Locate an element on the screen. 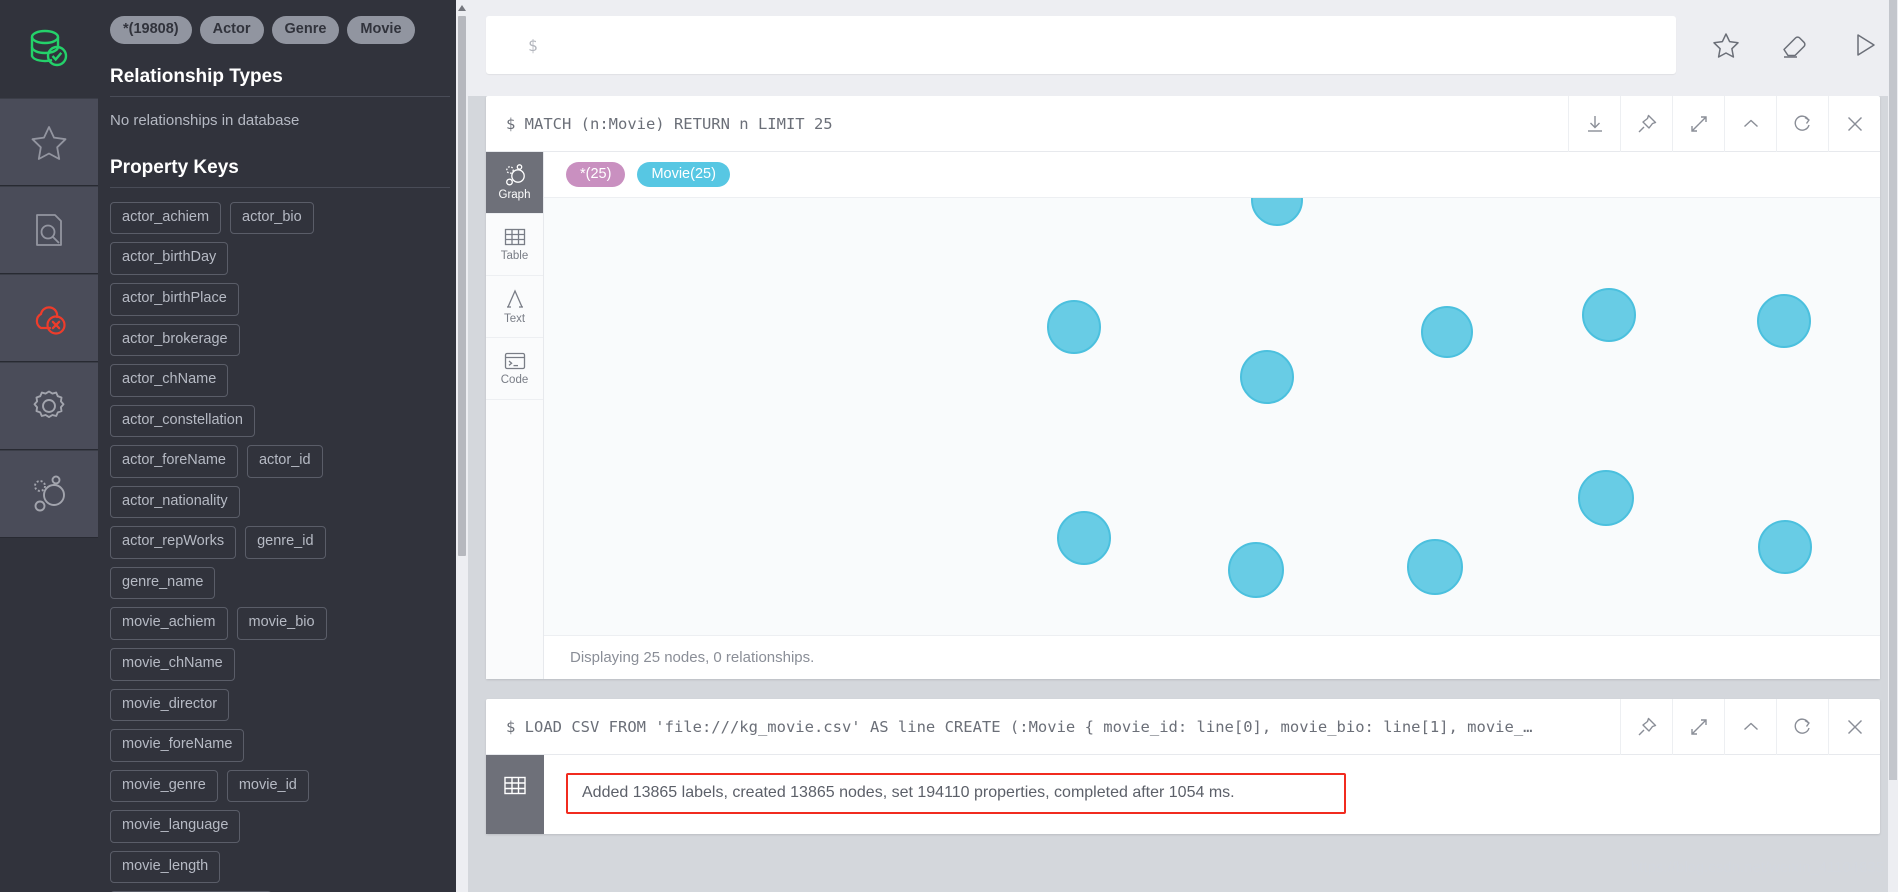 The image size is (1898, 892). eraser-icon is located at coordinates (1794, 47).